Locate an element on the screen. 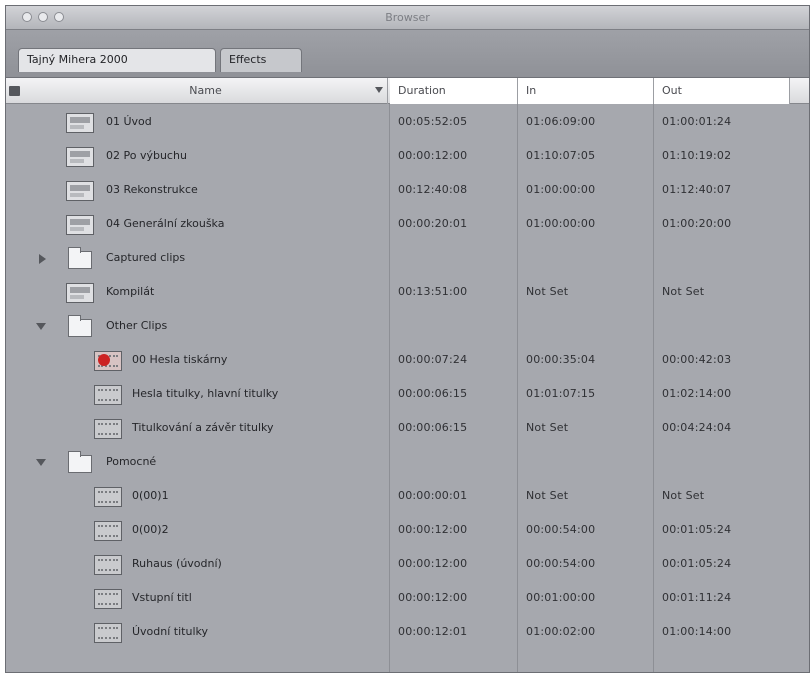 This screenshot has width=812, height=675. list-item: 0(00)1 00:00:00:01 Not Set Not Set is located at coordinates (407, 497).